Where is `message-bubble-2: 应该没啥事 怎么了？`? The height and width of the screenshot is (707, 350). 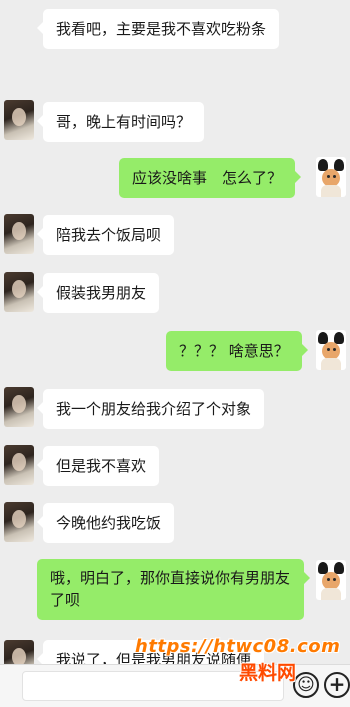
message-bubble-2: 应该没啥事 怎么了？ is located at coordinates (210, 178).